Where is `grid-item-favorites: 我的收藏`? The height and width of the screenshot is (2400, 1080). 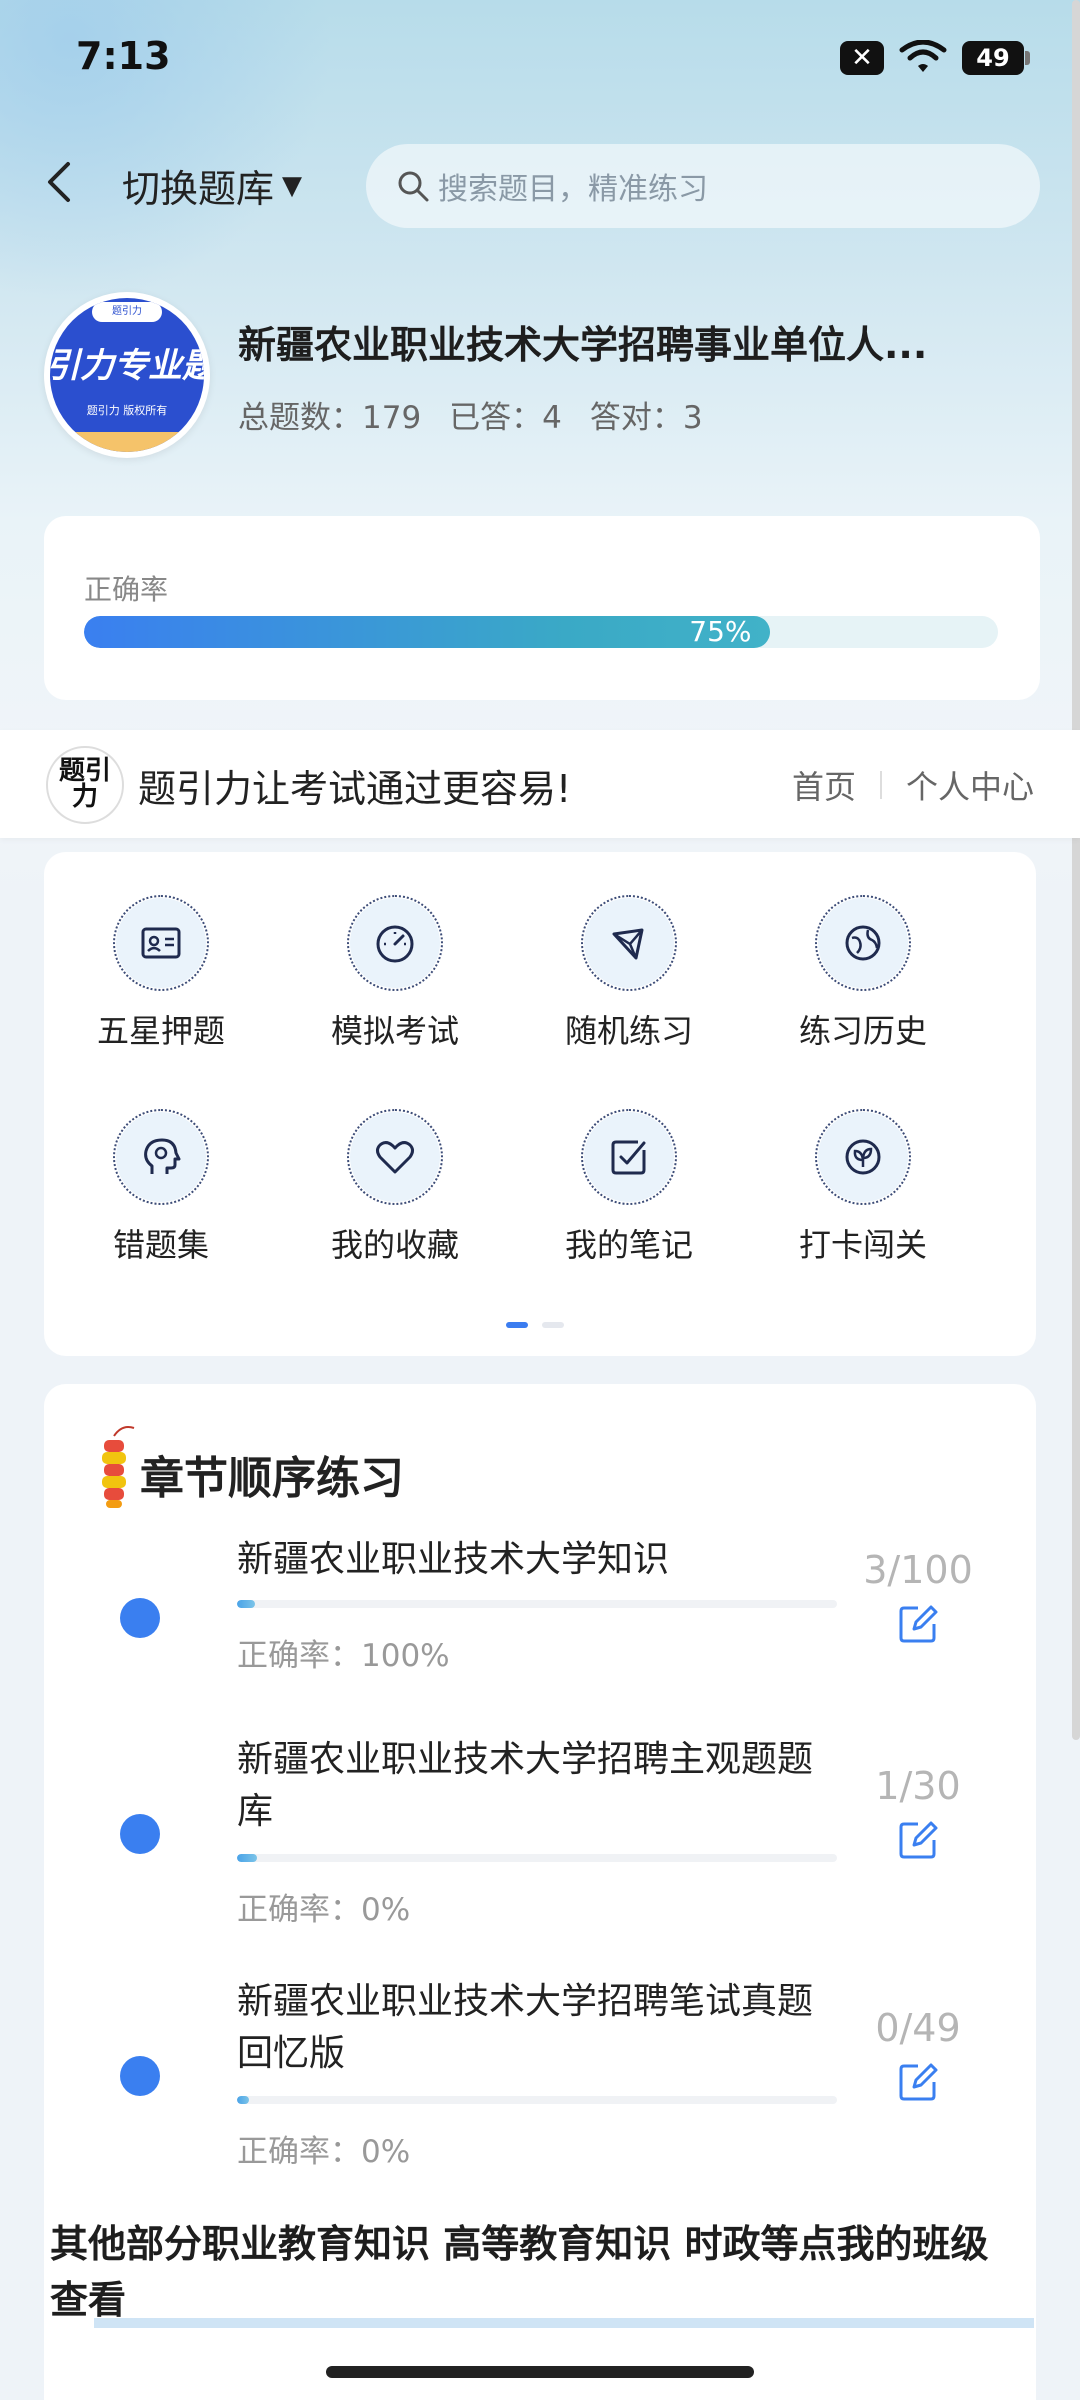
grid-item-favorites: 我的收藏 is located at coordinates (395, 1165).